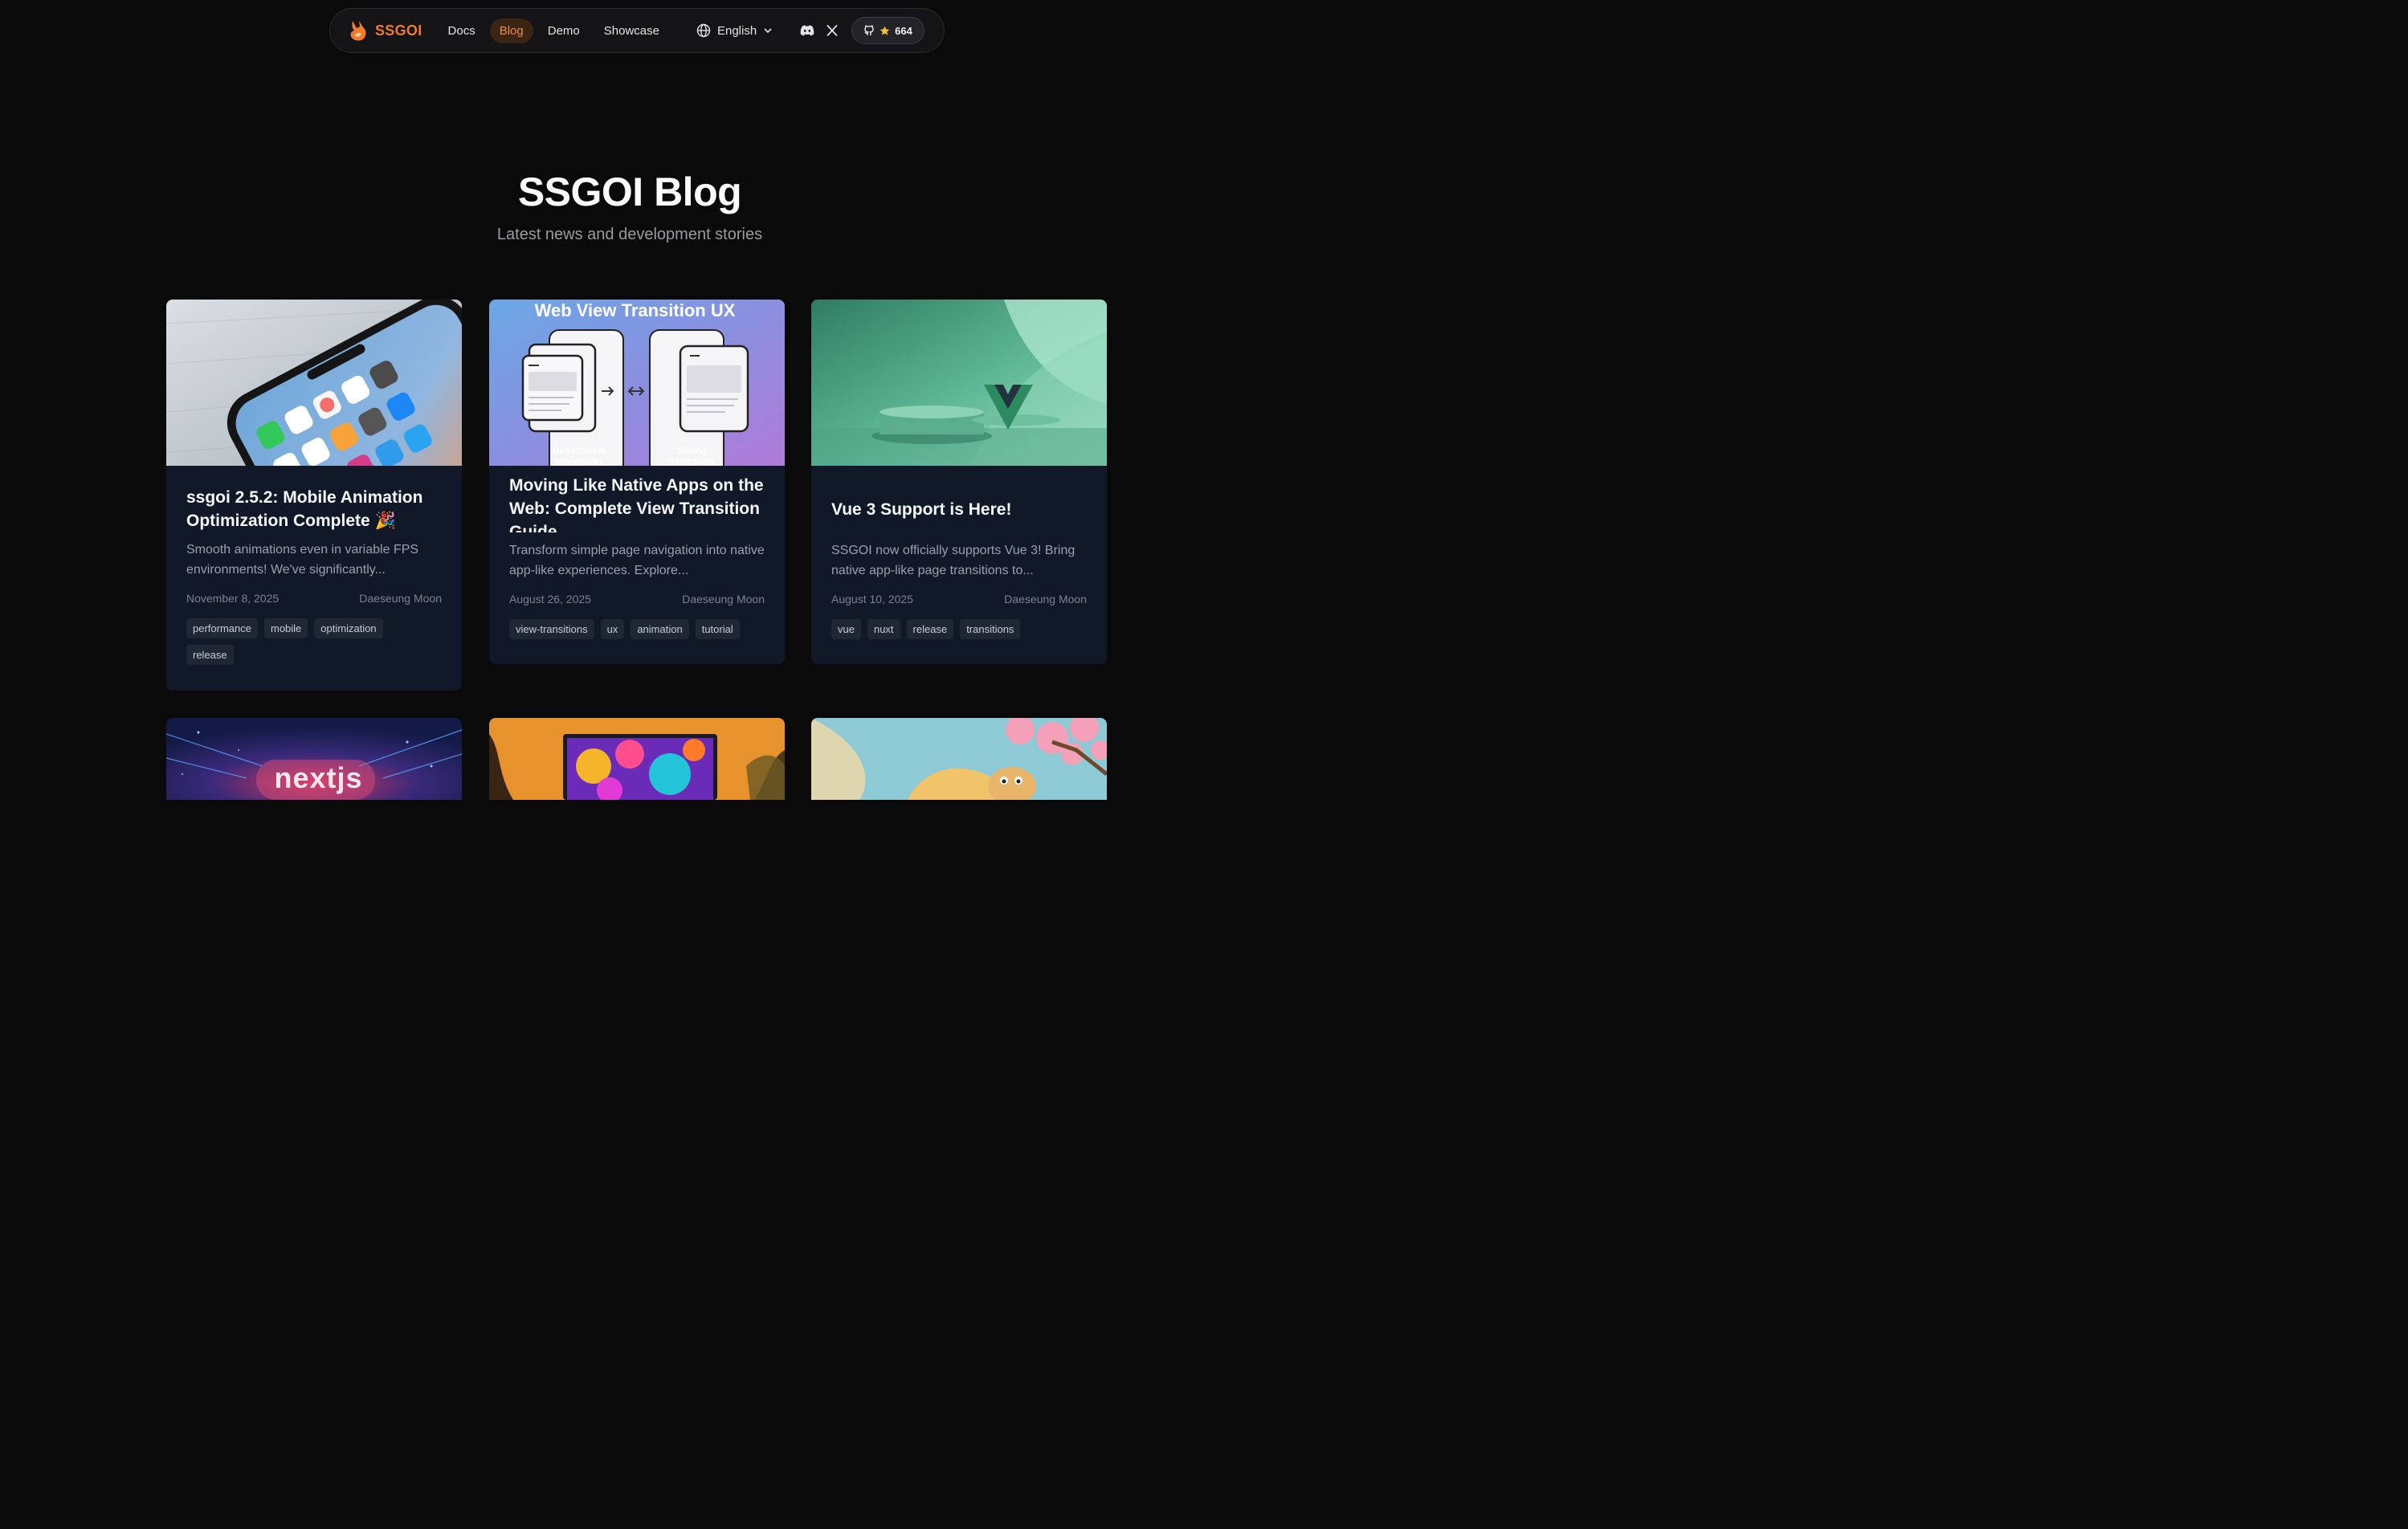 This screenshot has height=1529, width=2408. I want to click on nav-blog: Blog, so click(511, 30).